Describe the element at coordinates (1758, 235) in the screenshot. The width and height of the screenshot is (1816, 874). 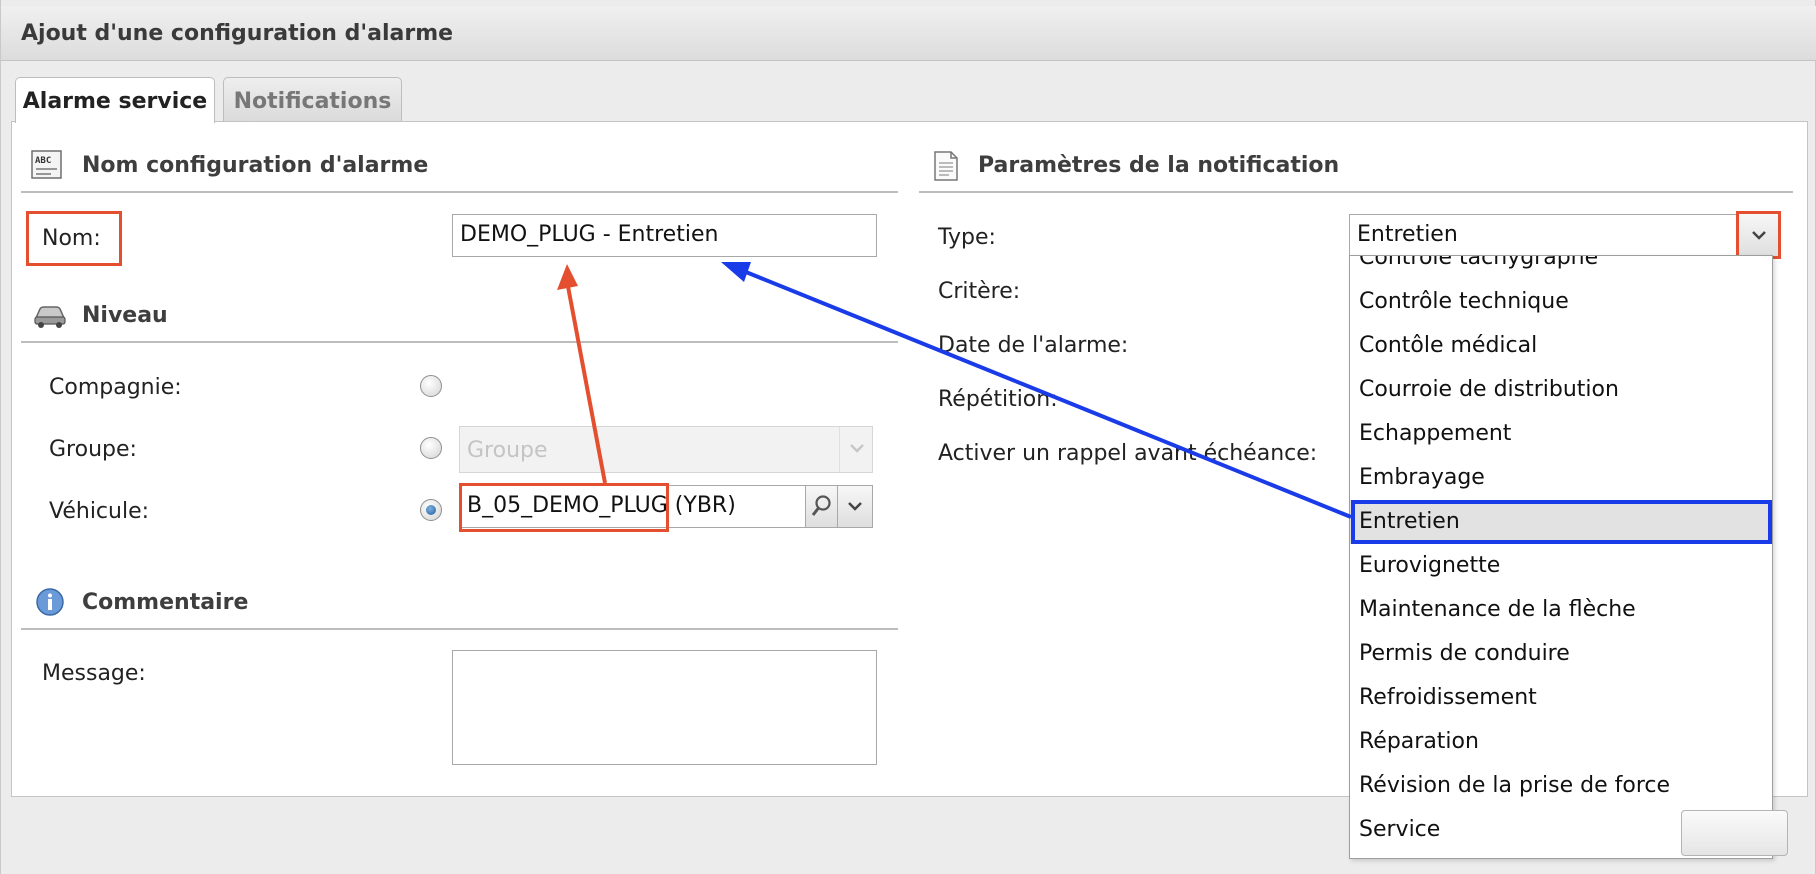
I see `type-dropdown-highlight` at that location.